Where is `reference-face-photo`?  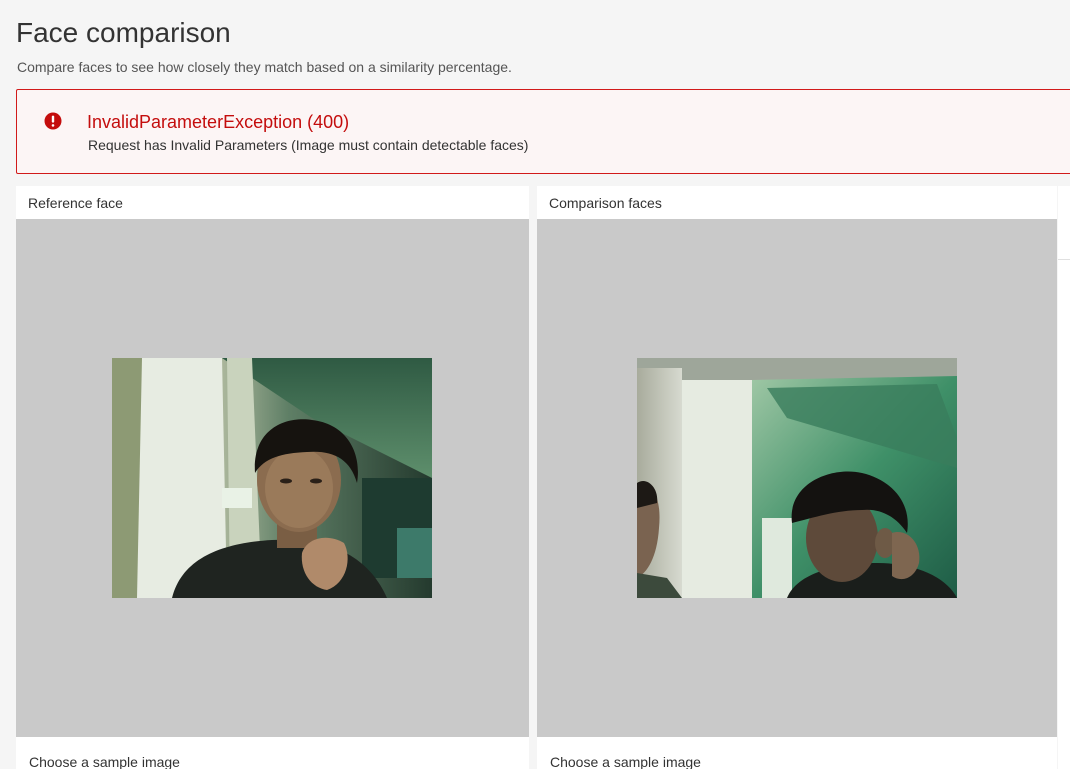
reference-face-photo is located at coordinates (272, 478).